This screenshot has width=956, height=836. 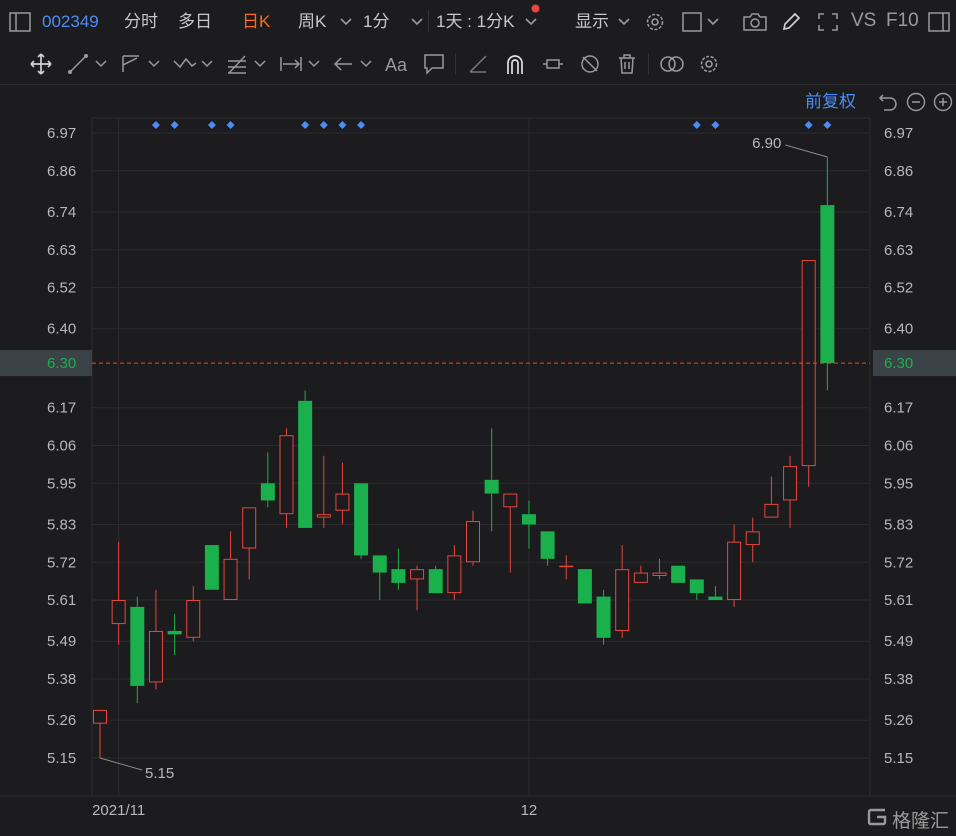 I want to click on arrow-tool-icon, so click(x=343, y=64).